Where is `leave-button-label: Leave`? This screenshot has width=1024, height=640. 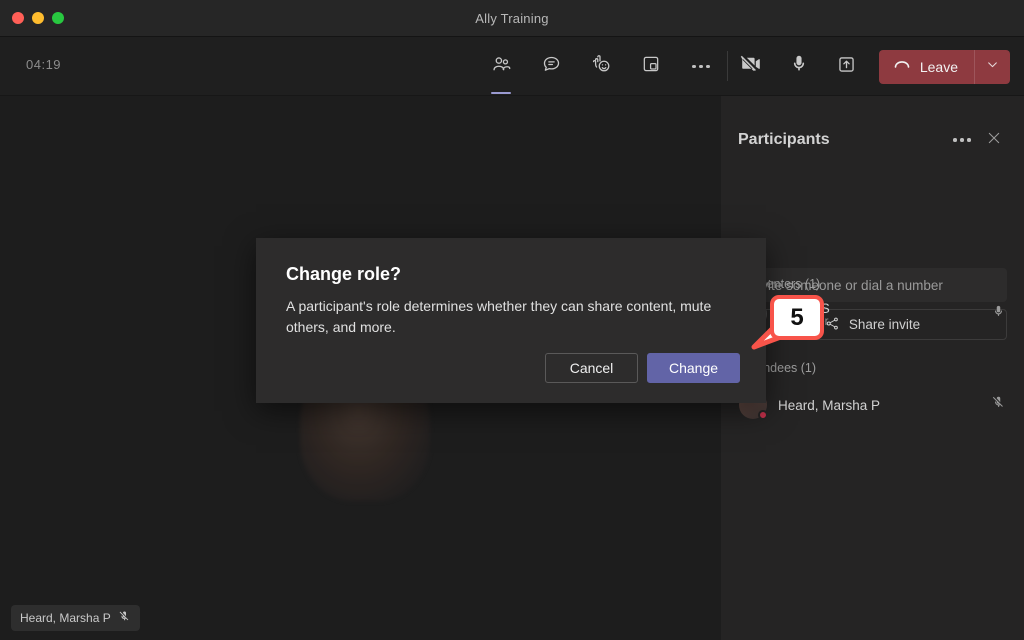
leave-button-label: Leave is located at coordinates (938, 66).